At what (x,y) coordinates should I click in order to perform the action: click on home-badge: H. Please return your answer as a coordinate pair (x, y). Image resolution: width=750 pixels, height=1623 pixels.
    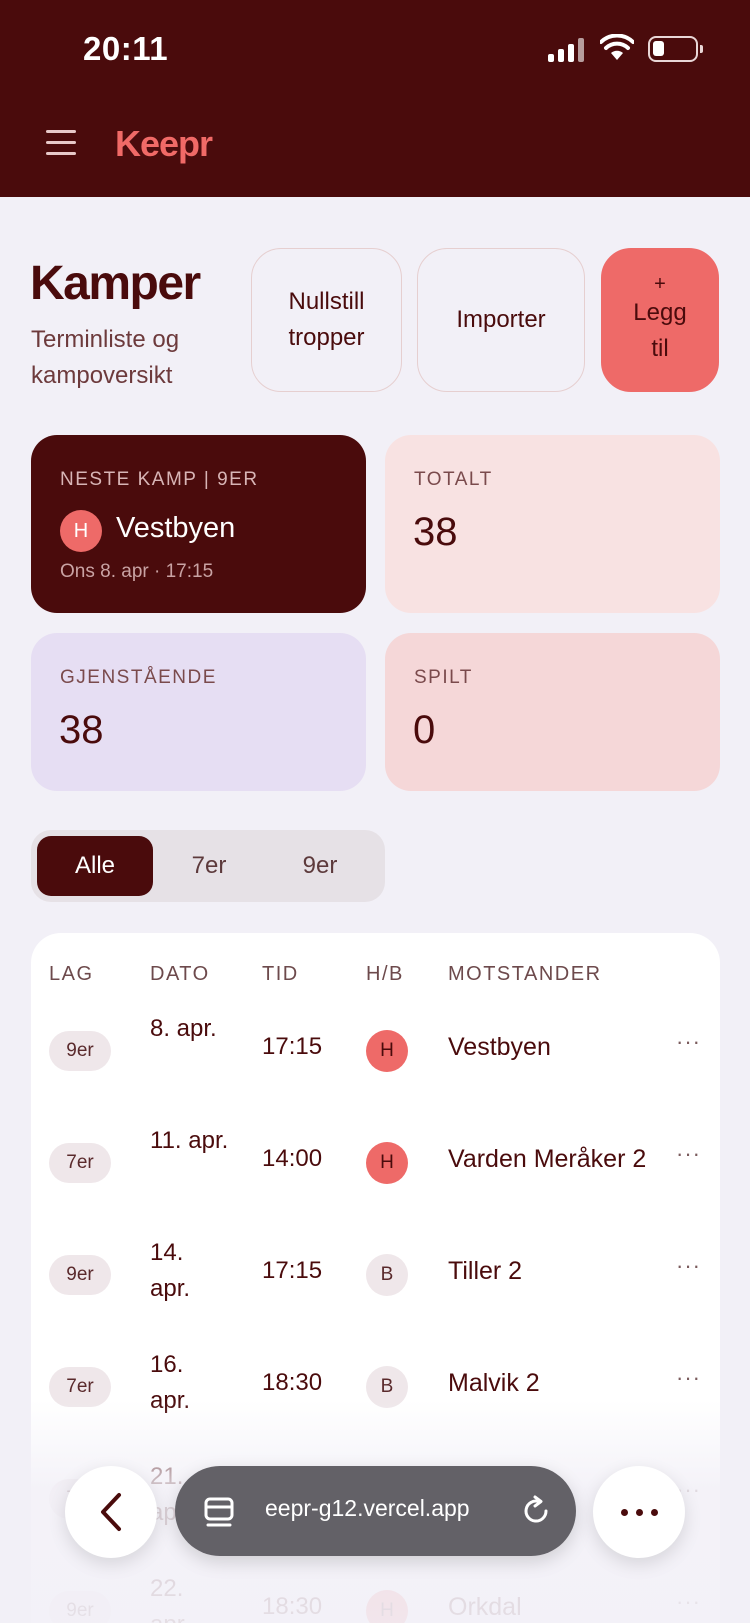
    Looking at the image, I should click on (81, 531).